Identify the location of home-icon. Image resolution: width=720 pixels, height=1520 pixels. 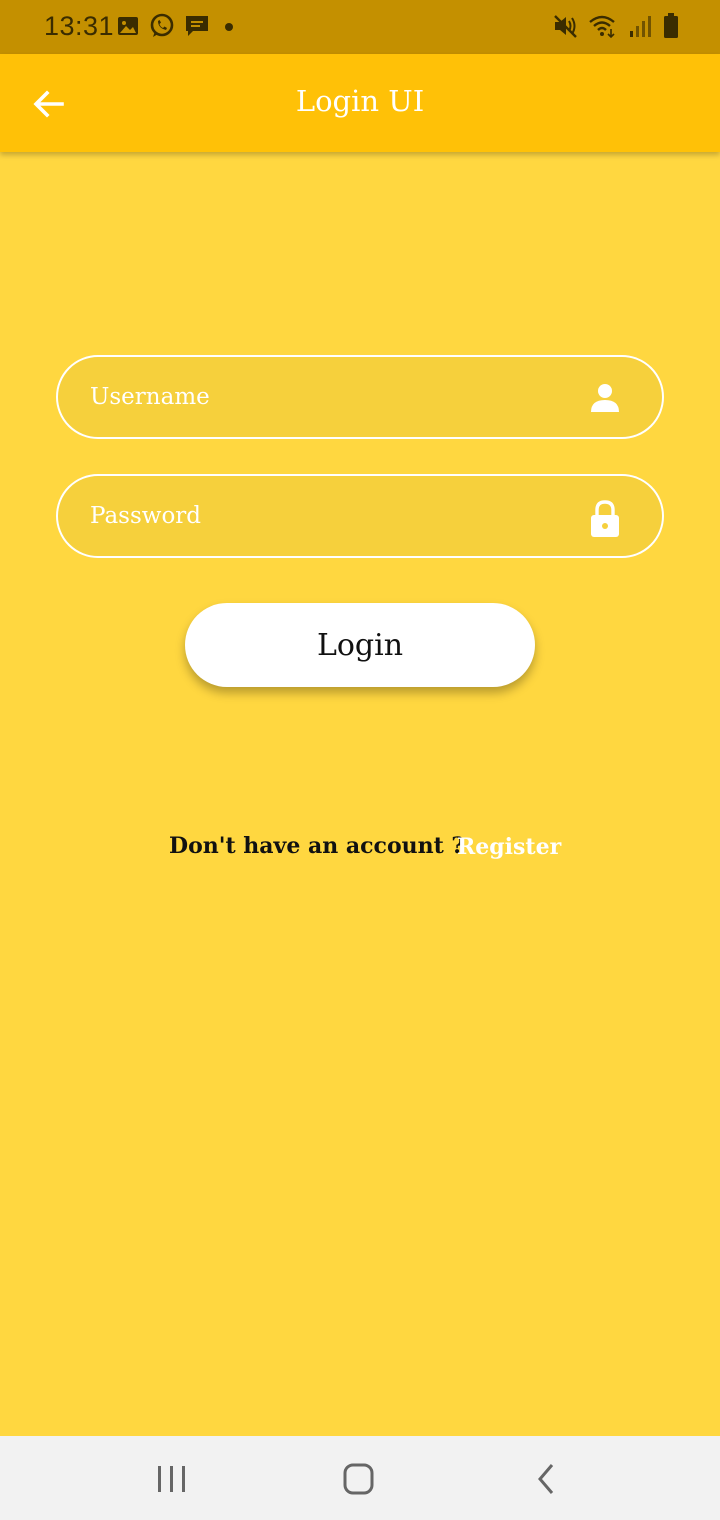
(359, 1481).